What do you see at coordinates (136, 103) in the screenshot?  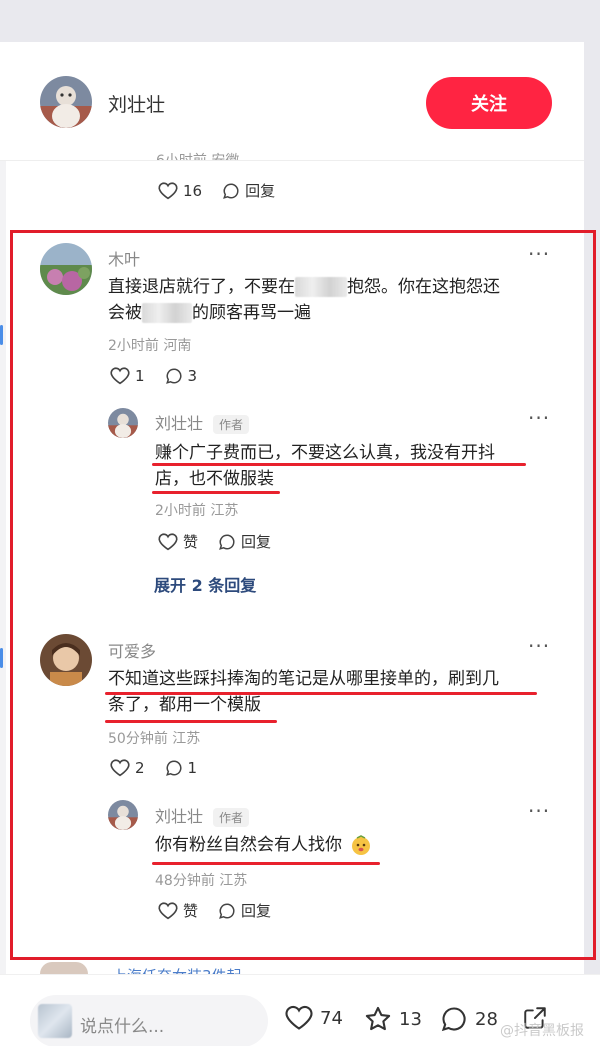 I see `author-name: 刘壮壮` at bounding box center [136, 103].